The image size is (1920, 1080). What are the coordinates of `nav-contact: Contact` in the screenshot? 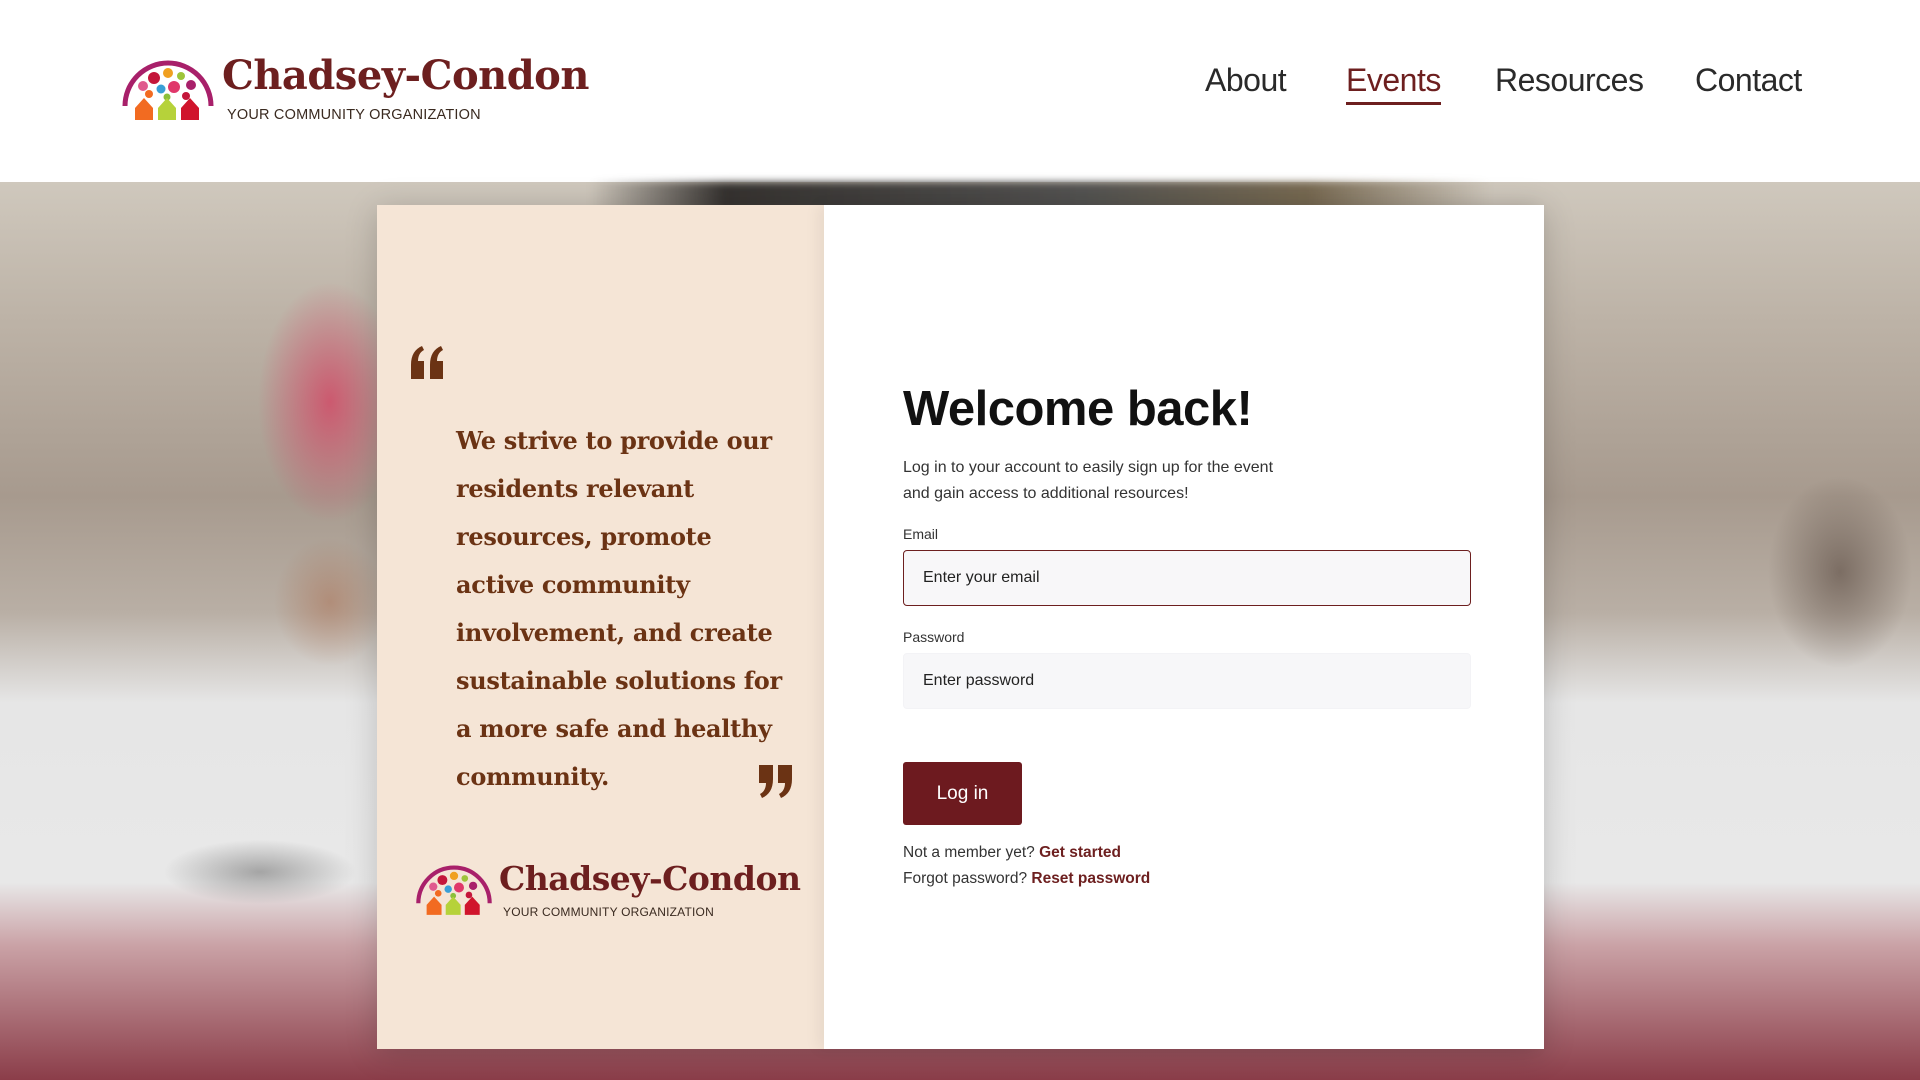 It's located at (1748, 80).